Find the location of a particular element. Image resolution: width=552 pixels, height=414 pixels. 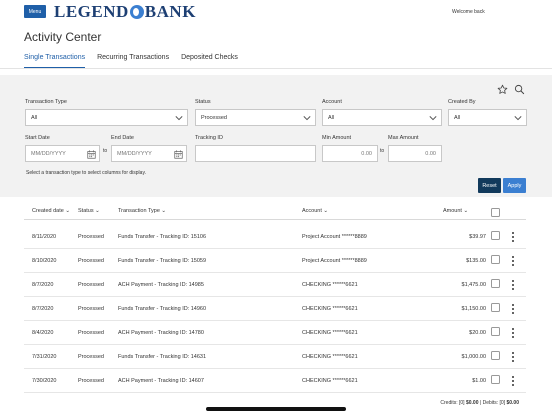

credits-label: Credits: [0] is located at coordinates (452, 403).